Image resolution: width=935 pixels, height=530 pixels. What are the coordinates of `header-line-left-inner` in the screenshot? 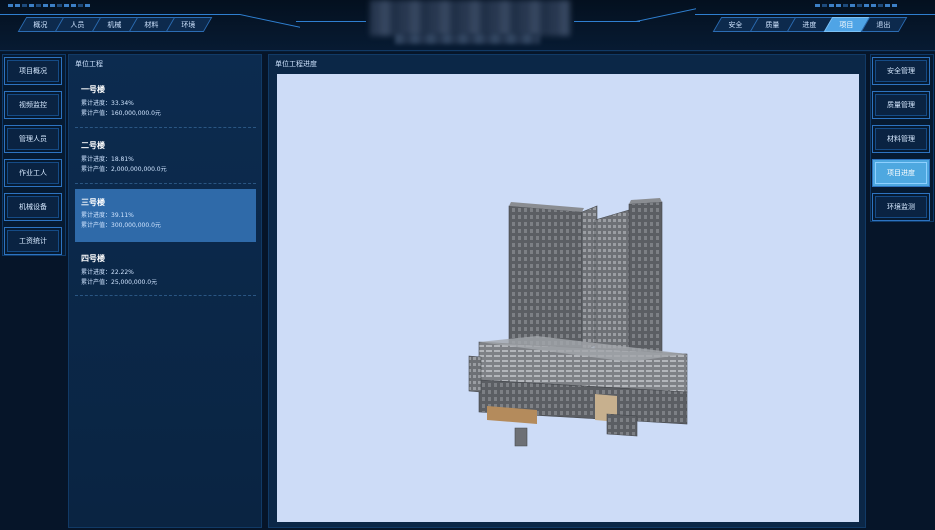 It's located at (331, 21).